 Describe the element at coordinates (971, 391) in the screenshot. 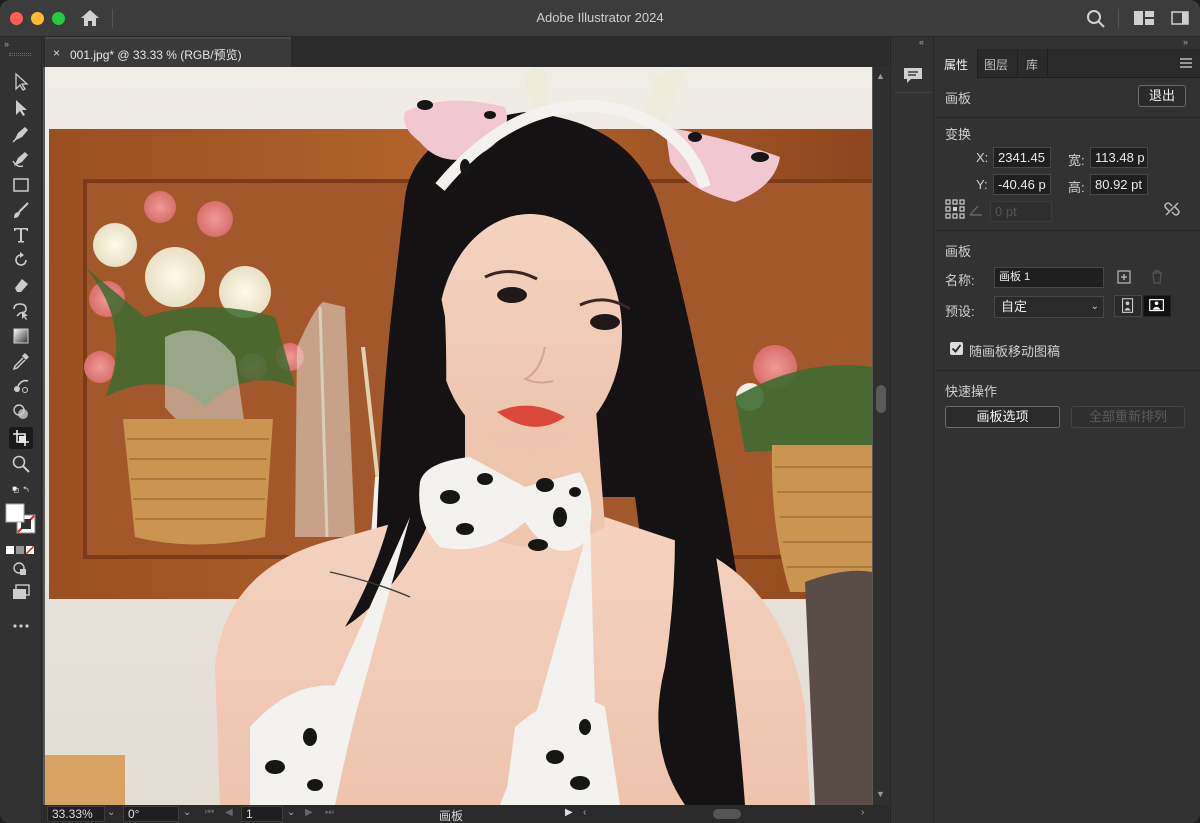

I see `quick-actions-heading: 快速操作` at that location.